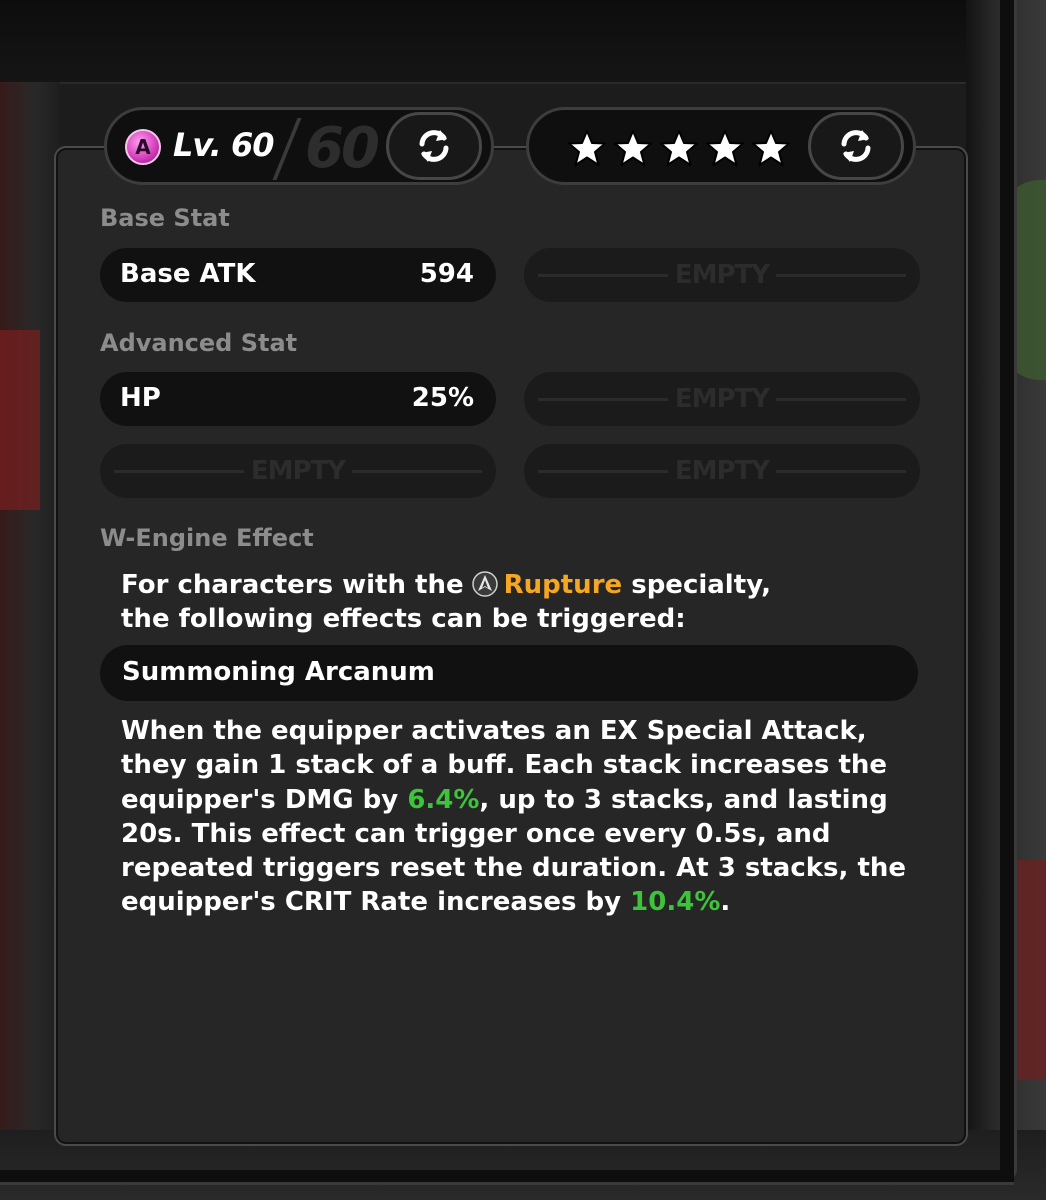 The image size is (1046, 1200). I want to click on intro-text-line2: the following effects can be triggered:, so click(403, 619).